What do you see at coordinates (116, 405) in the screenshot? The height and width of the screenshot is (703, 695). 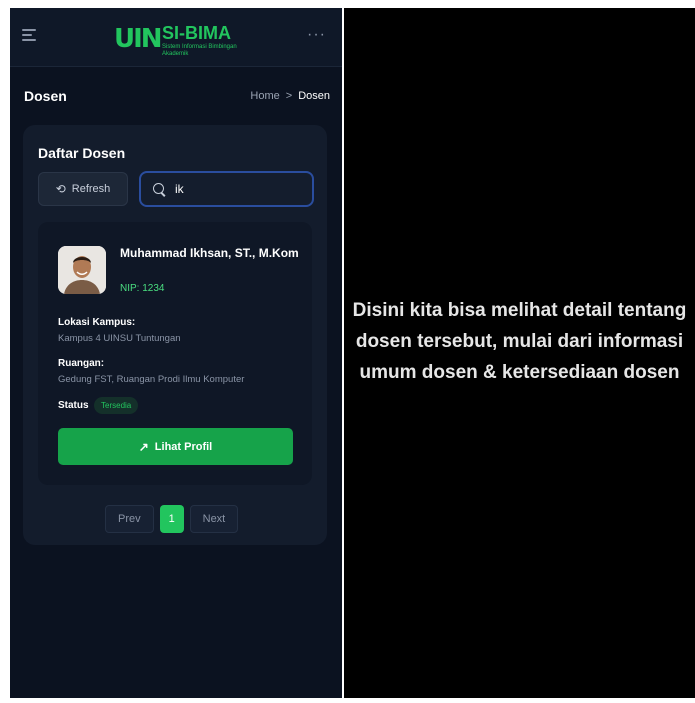 I see `status-badge: Tersedia` at bounding box center [116, 405].